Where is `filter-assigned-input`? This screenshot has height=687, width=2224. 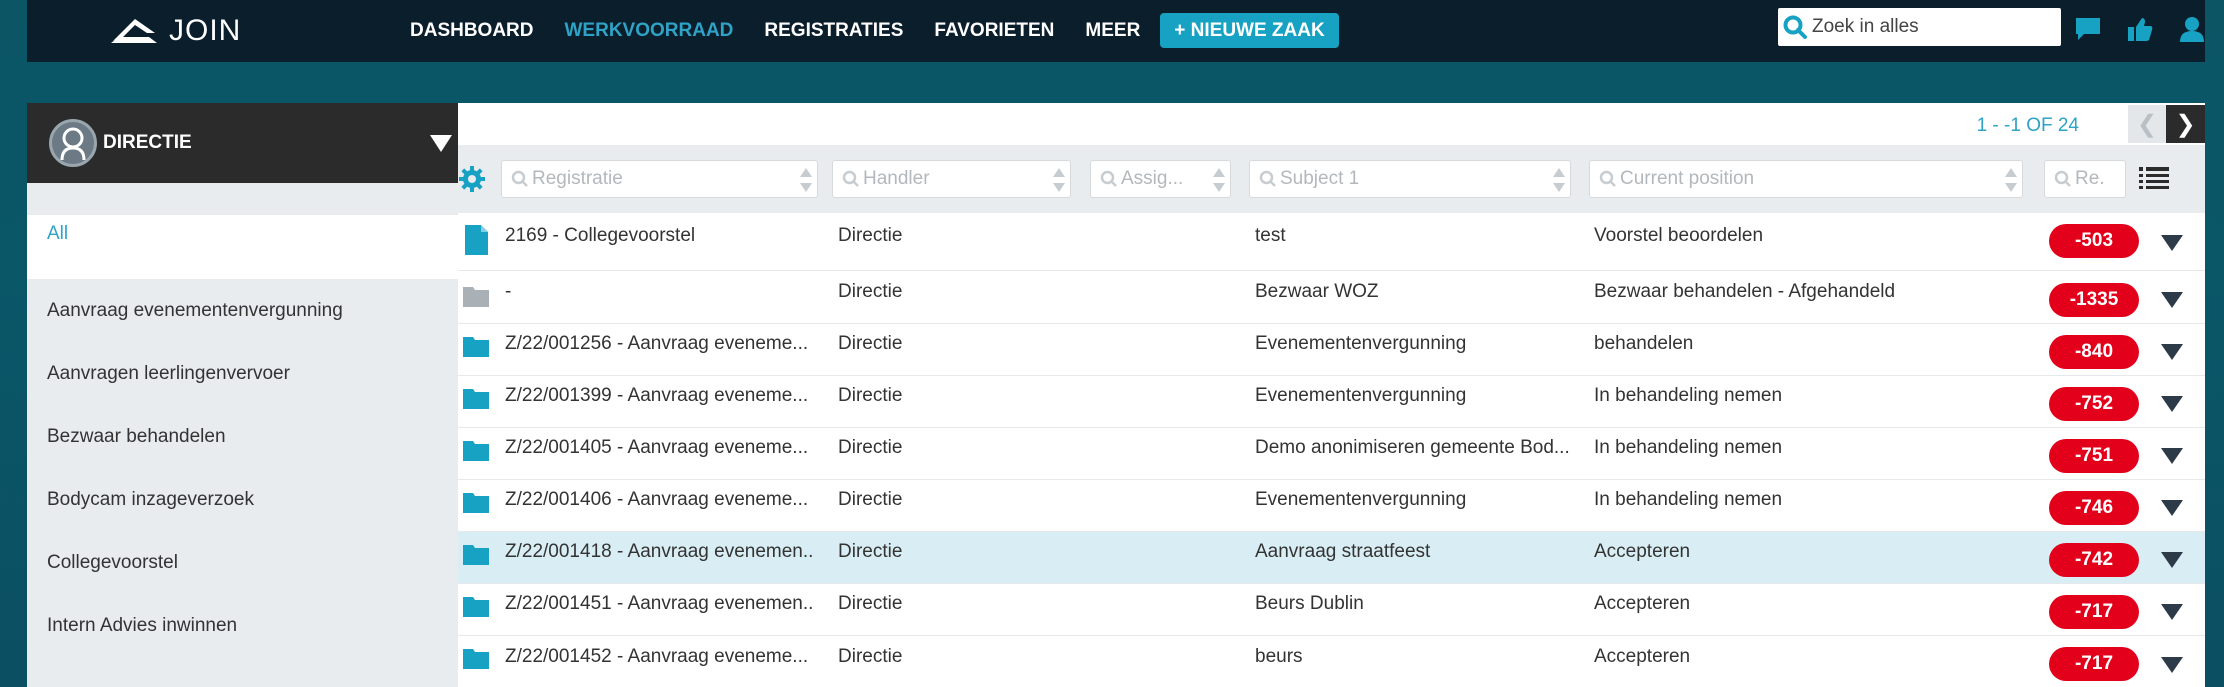 filter-assigned-input is located at coordinates (1164, 179).